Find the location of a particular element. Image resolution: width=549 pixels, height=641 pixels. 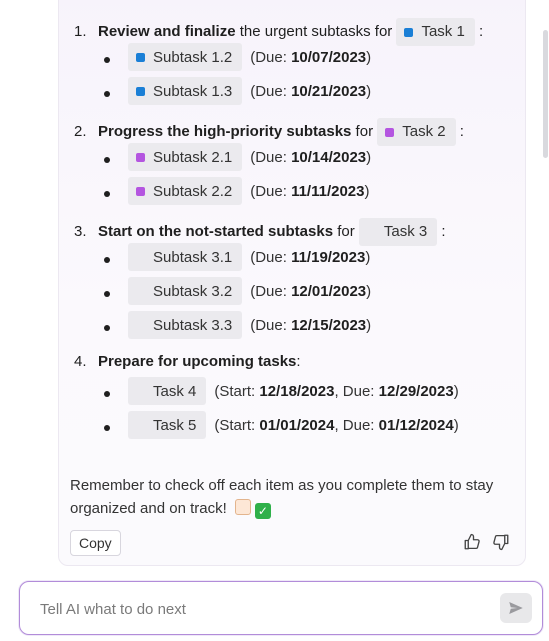

start-date: 01/01/2024 is located at coordinates (297, 425).